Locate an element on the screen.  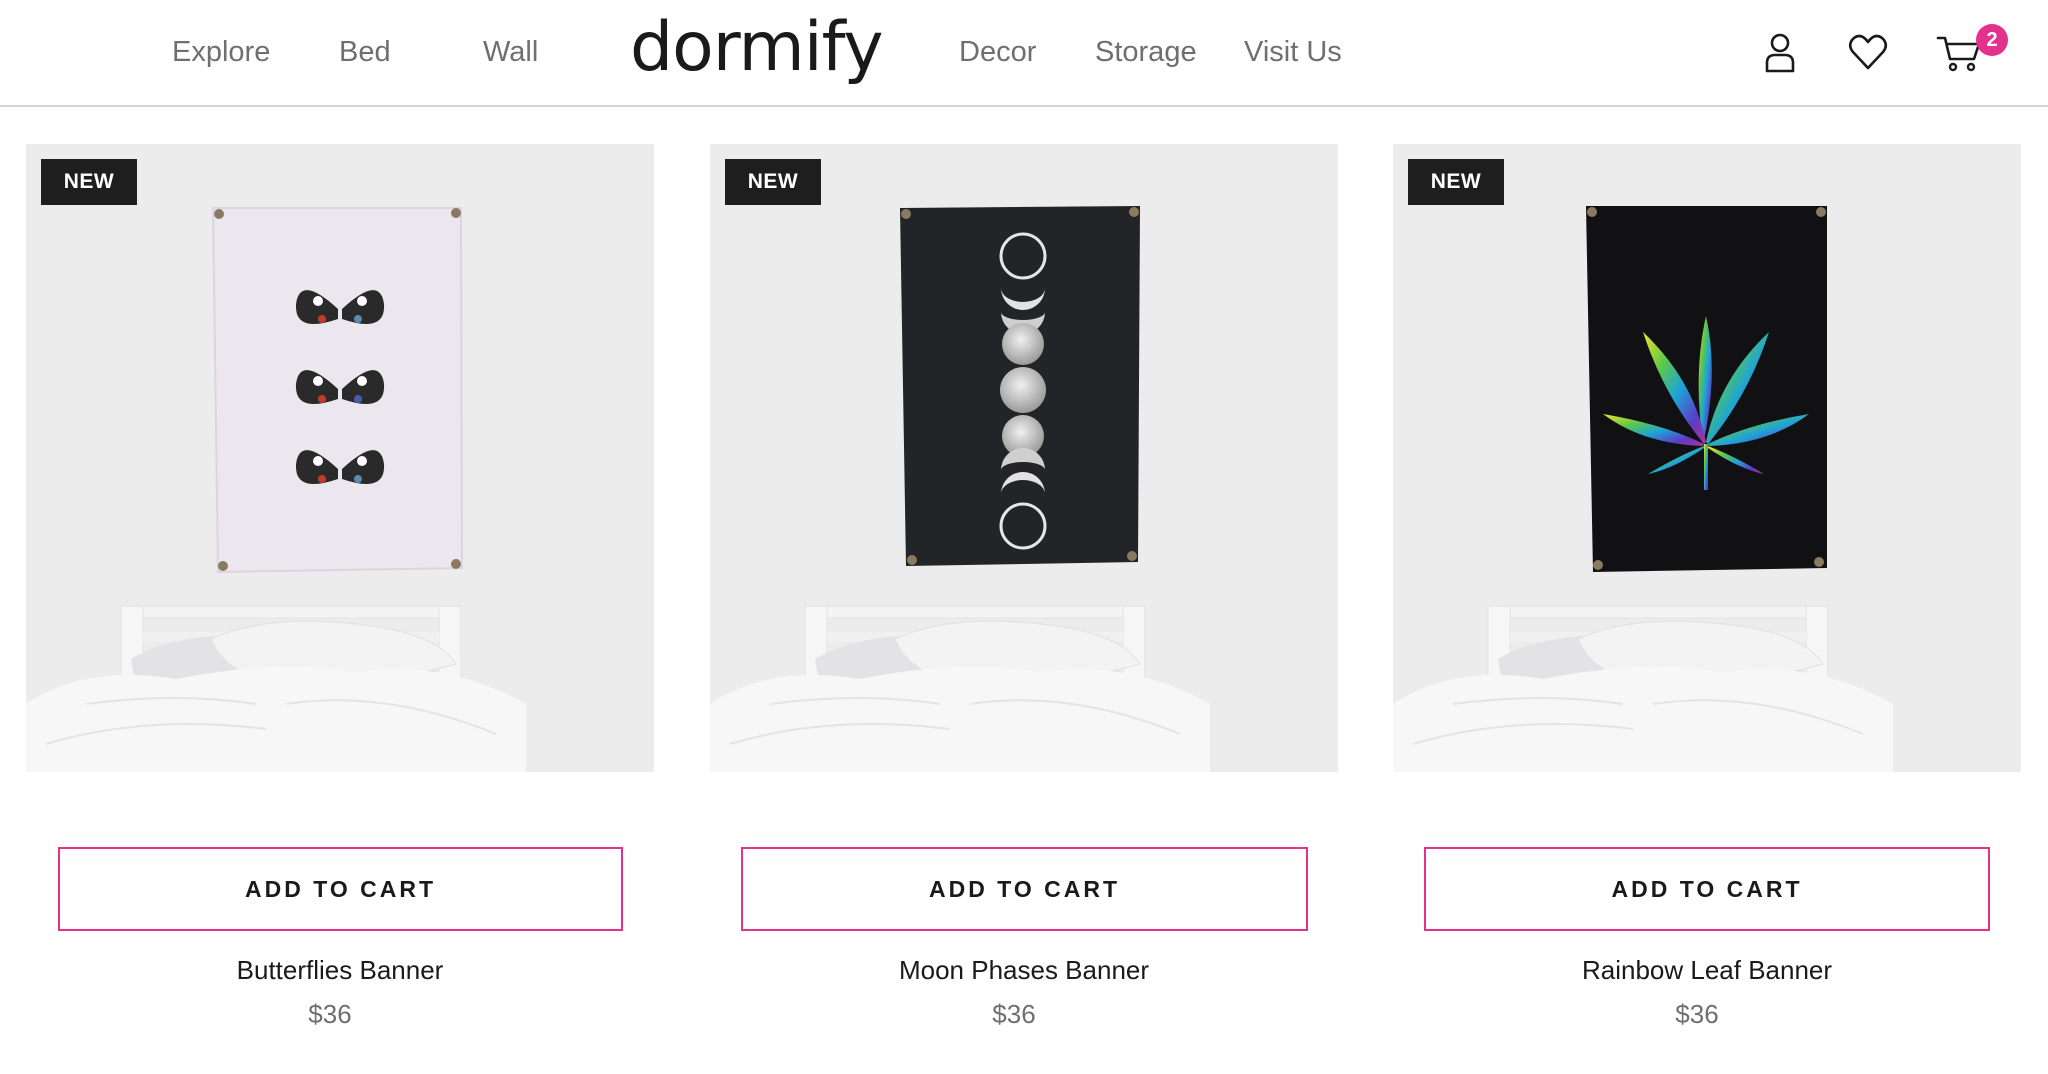
nav-decor: Decor is located at coordinates (997, 52).